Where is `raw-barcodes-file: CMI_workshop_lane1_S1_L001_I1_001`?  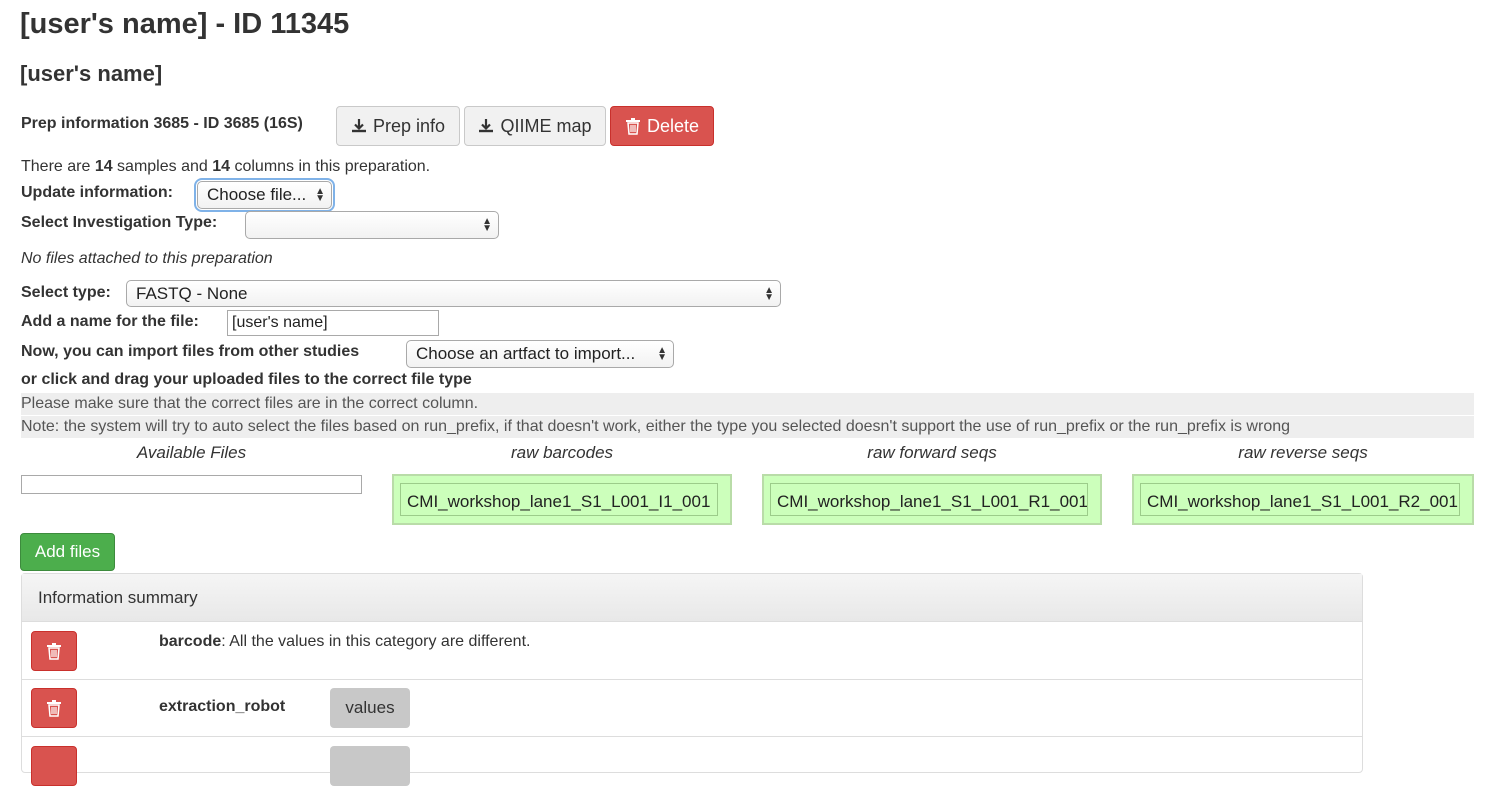 raw-barcodes-file: CMI_workshop_lane1_S1_L001_I1_001 is located at coordinates (559, 499).